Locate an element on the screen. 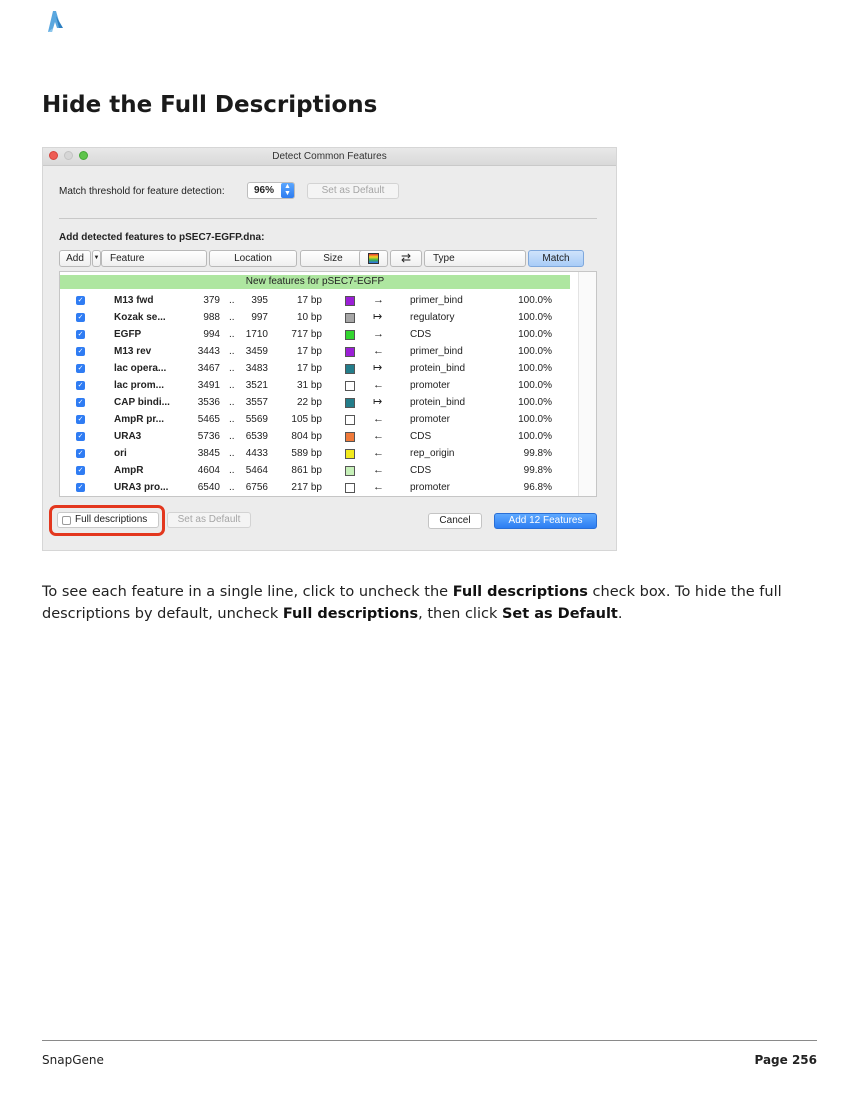 This screenshot has width=859, height=1111. feature-name: M13 rev is located at coordinates (133, 351).